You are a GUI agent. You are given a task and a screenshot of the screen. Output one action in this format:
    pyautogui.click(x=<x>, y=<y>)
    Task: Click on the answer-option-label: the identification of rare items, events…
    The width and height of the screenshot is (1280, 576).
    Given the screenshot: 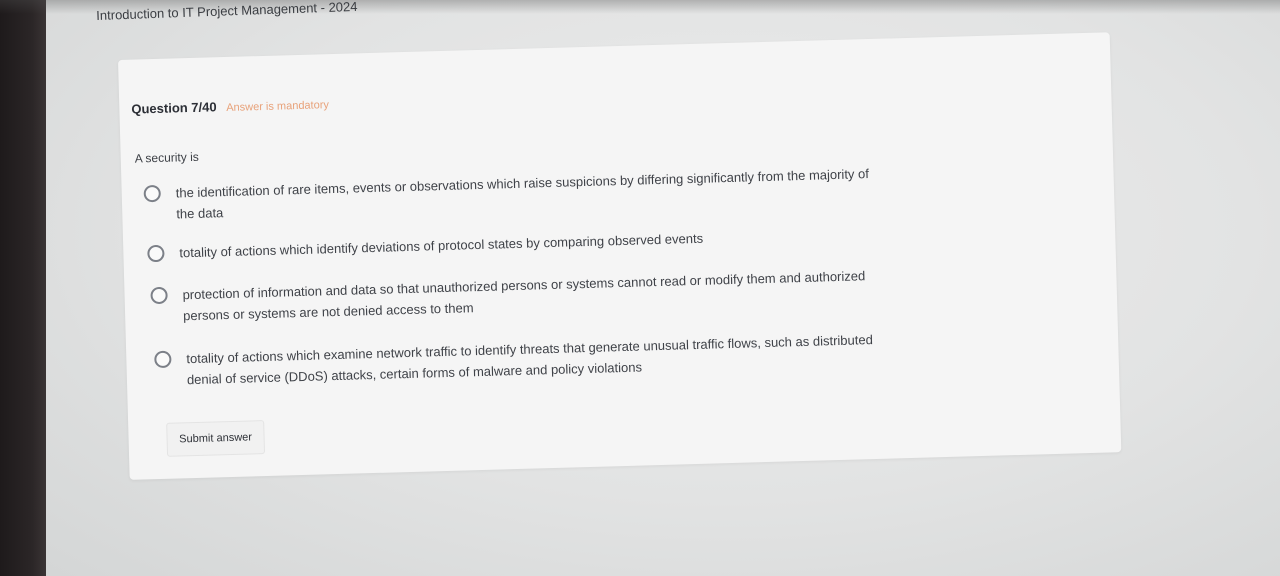 What is the action you would take?
    pyautogui.click(x=522, y=194)
    